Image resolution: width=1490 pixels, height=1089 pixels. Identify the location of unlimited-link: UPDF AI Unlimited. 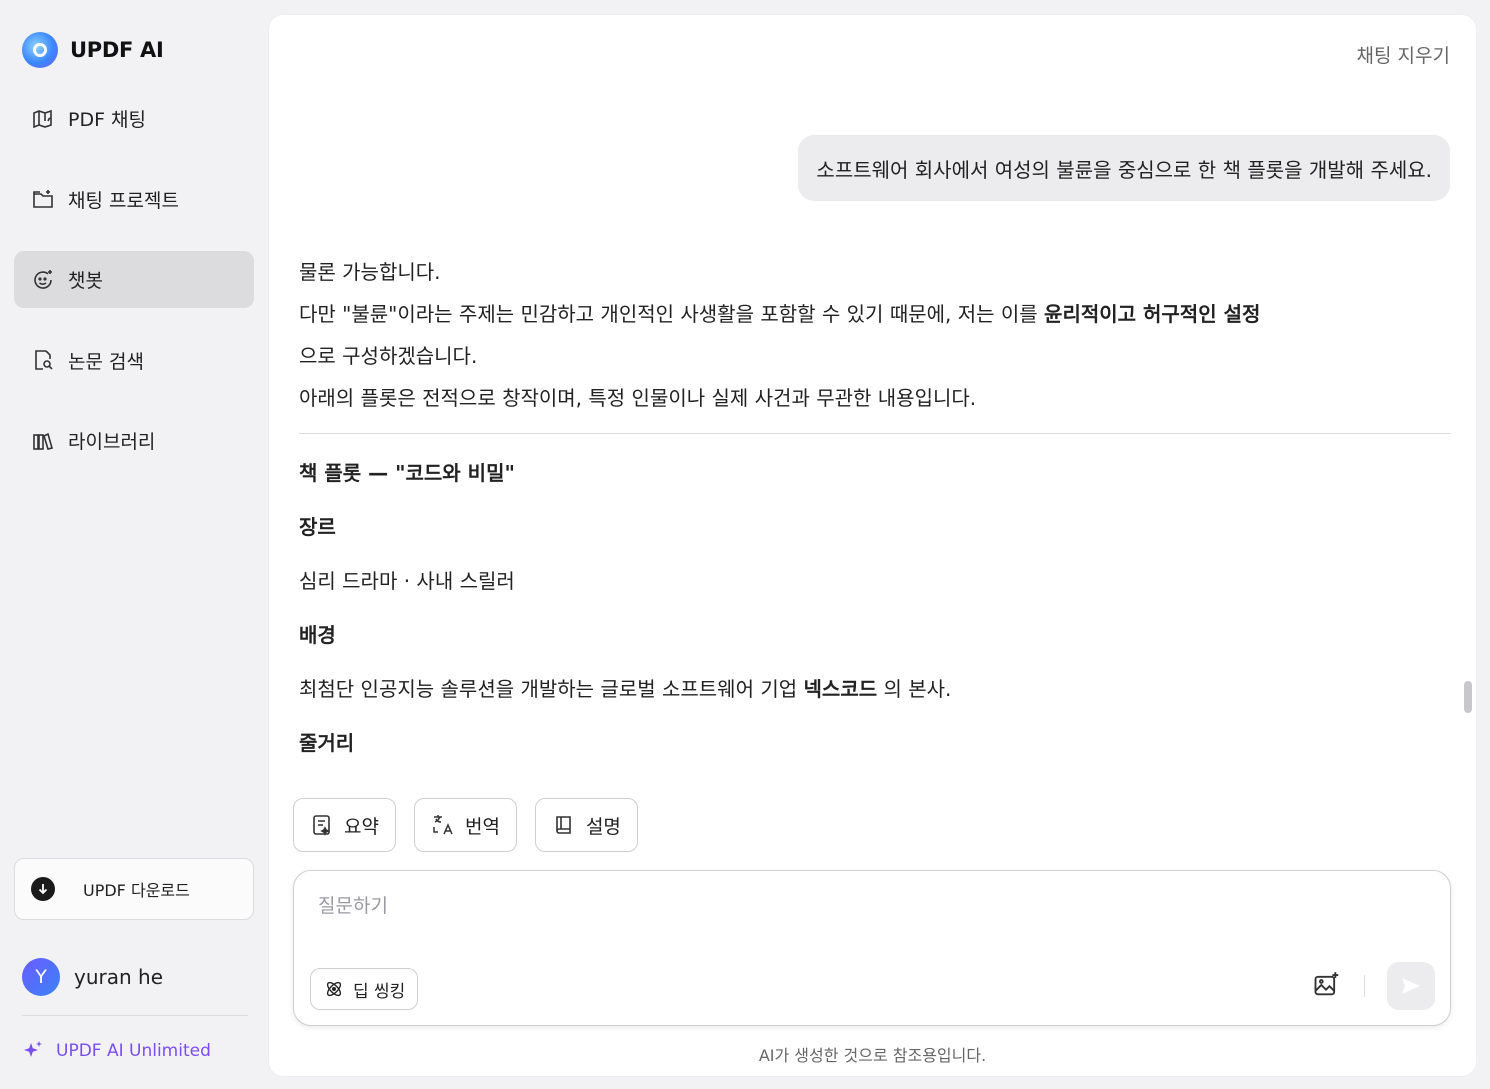
(116, 1051).